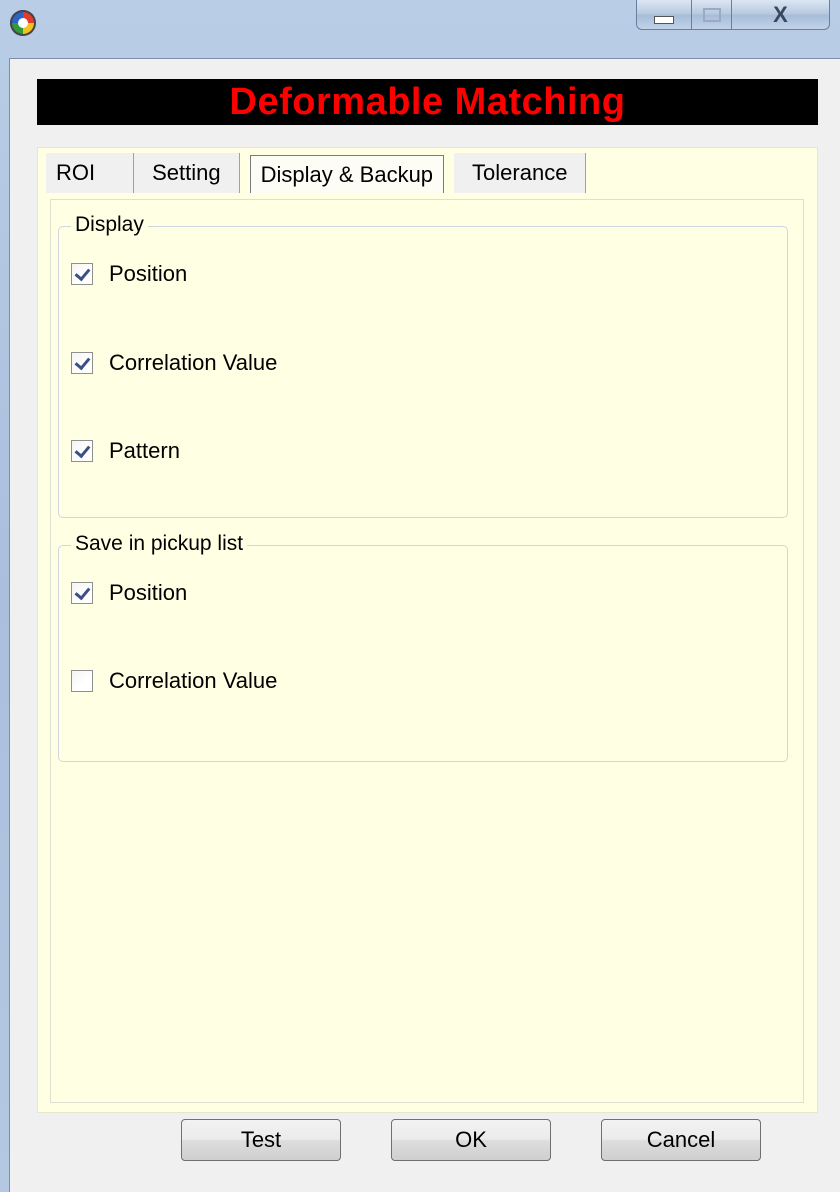 The image size is (840, 1192). I want to click on pickup-correlation-checkbox, so click(82, 681).